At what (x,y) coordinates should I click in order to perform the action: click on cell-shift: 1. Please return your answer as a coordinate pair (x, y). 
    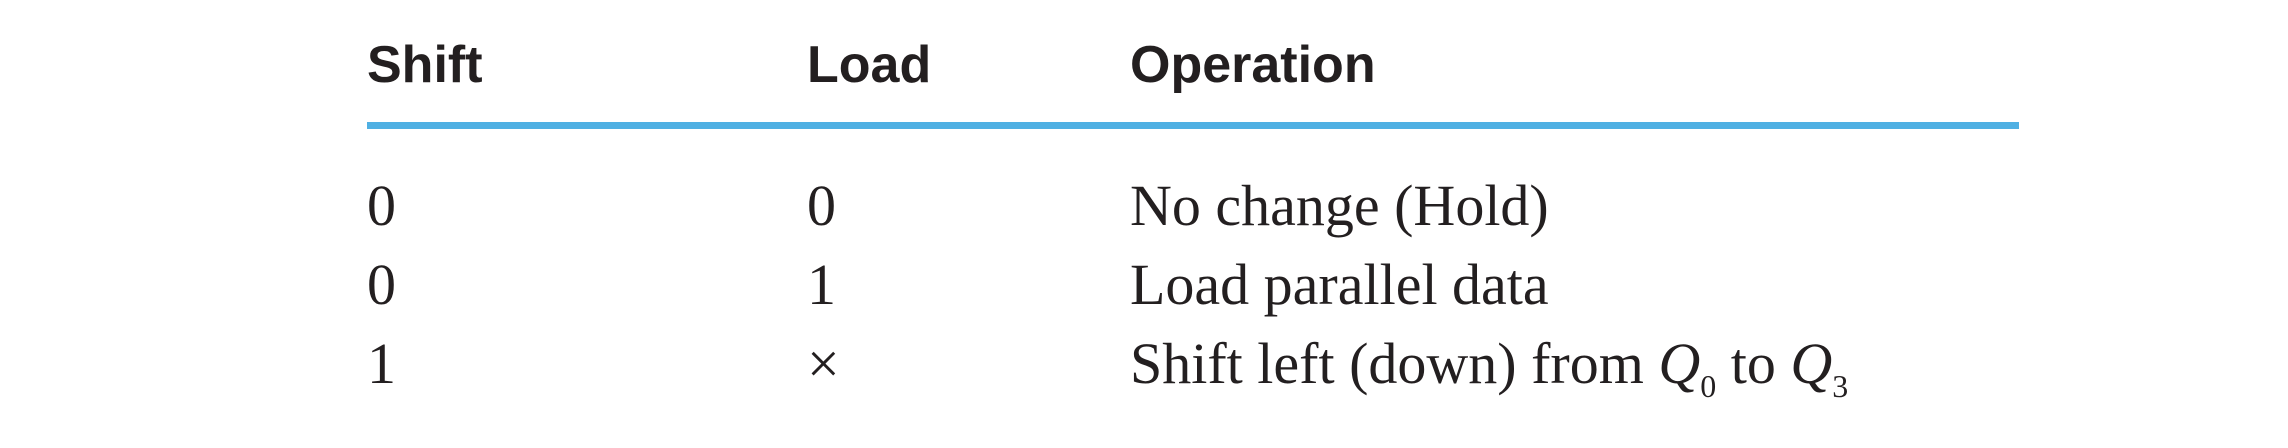
    Looking at the image, I should click on (381, 363).